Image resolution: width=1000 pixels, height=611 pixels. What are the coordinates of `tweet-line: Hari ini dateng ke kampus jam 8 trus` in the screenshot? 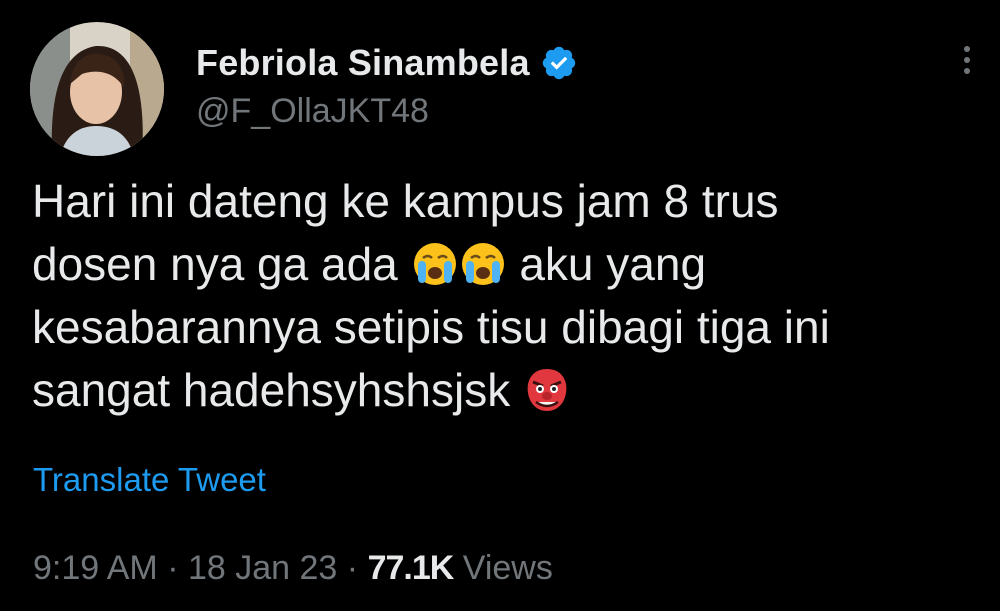 It's located at (405, 201).